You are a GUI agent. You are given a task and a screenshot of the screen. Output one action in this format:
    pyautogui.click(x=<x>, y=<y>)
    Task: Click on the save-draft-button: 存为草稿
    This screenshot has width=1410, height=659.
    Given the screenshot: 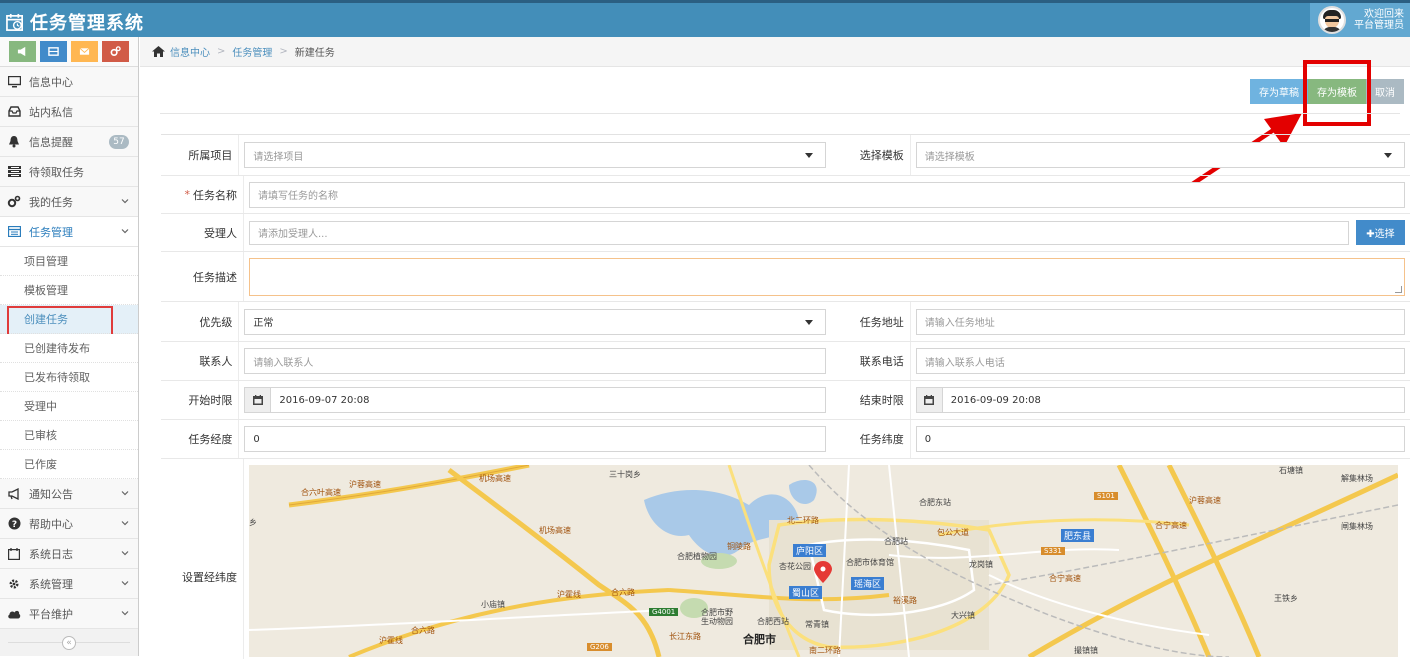 What is the action you would take?
    pyautogui.click(x=1279, y=91)
    